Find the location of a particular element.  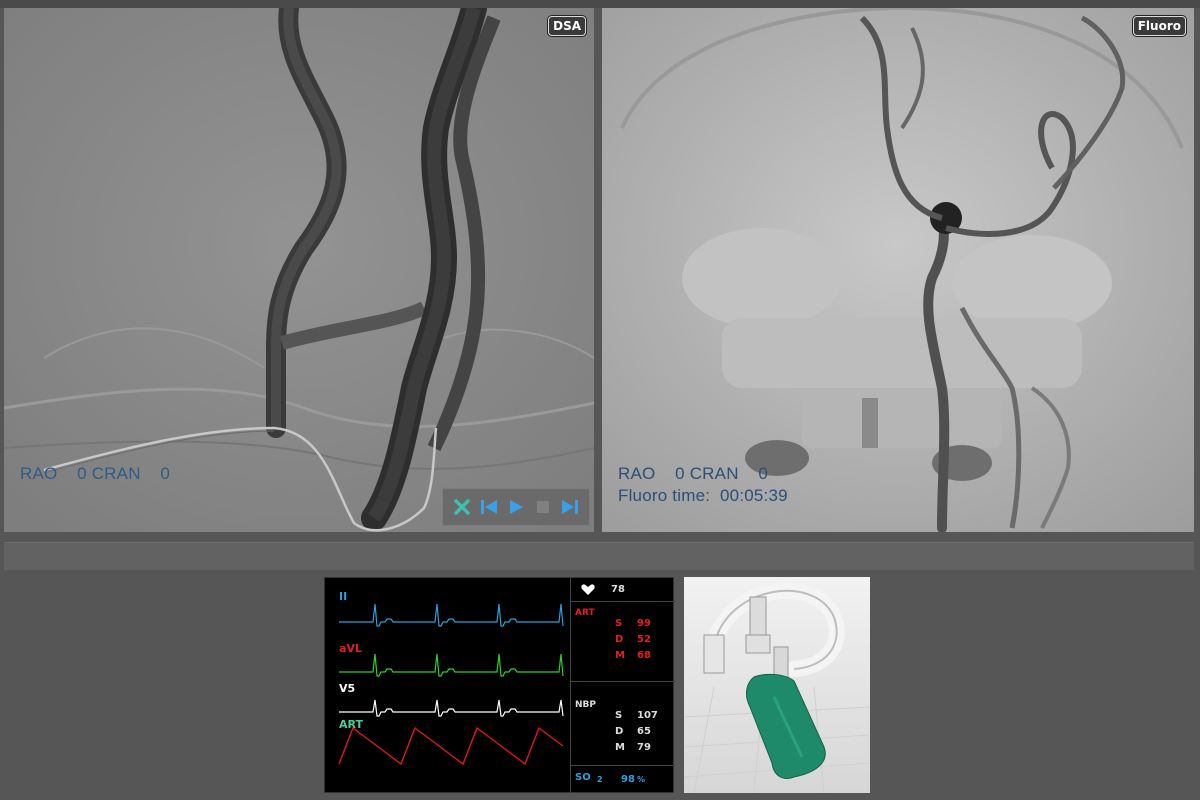

art-d-key: D is located at coordinates (619, 639).